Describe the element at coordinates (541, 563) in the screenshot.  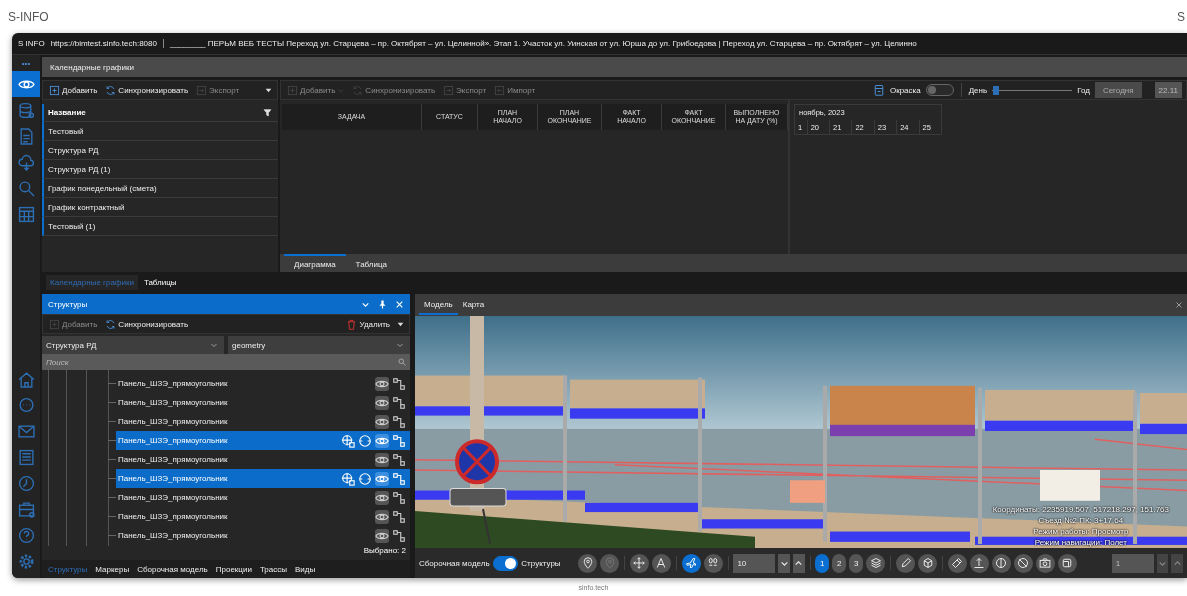
I see `toggle-label: Структуры` at that location.